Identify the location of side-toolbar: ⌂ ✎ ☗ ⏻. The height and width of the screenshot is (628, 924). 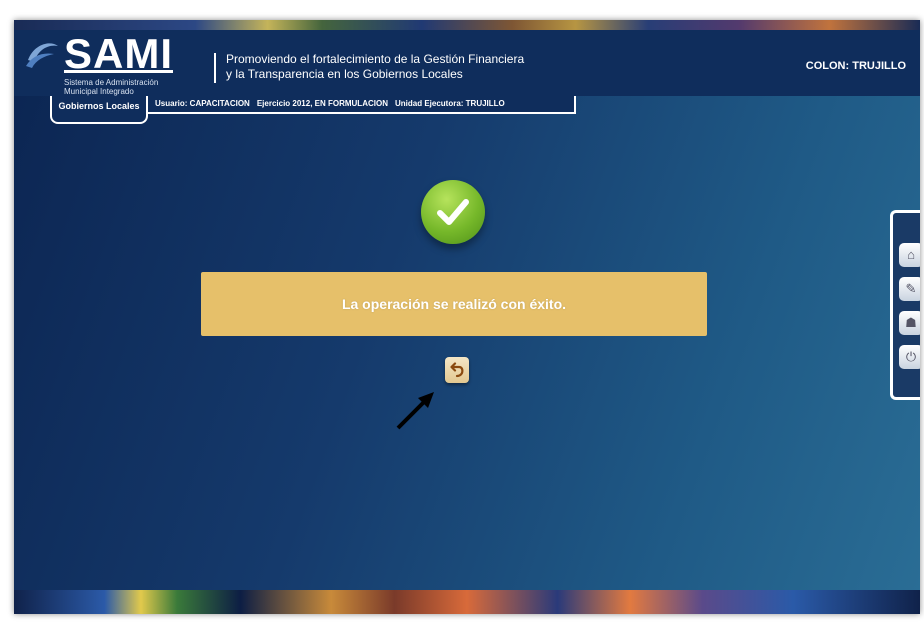
(905, 305).